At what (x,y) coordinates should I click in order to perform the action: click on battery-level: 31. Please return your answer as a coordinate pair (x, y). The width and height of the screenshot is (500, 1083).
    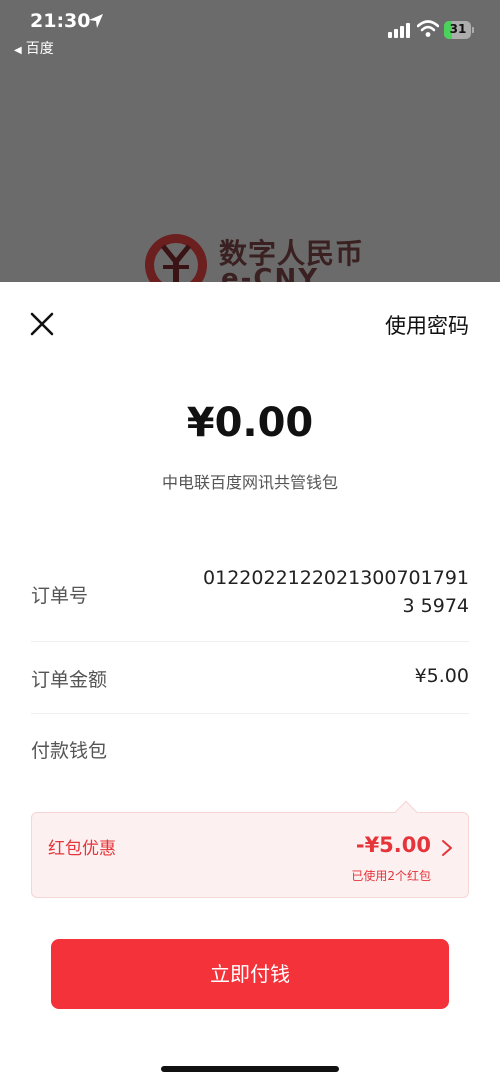
    Looking at the image, I should click on (458, 29).